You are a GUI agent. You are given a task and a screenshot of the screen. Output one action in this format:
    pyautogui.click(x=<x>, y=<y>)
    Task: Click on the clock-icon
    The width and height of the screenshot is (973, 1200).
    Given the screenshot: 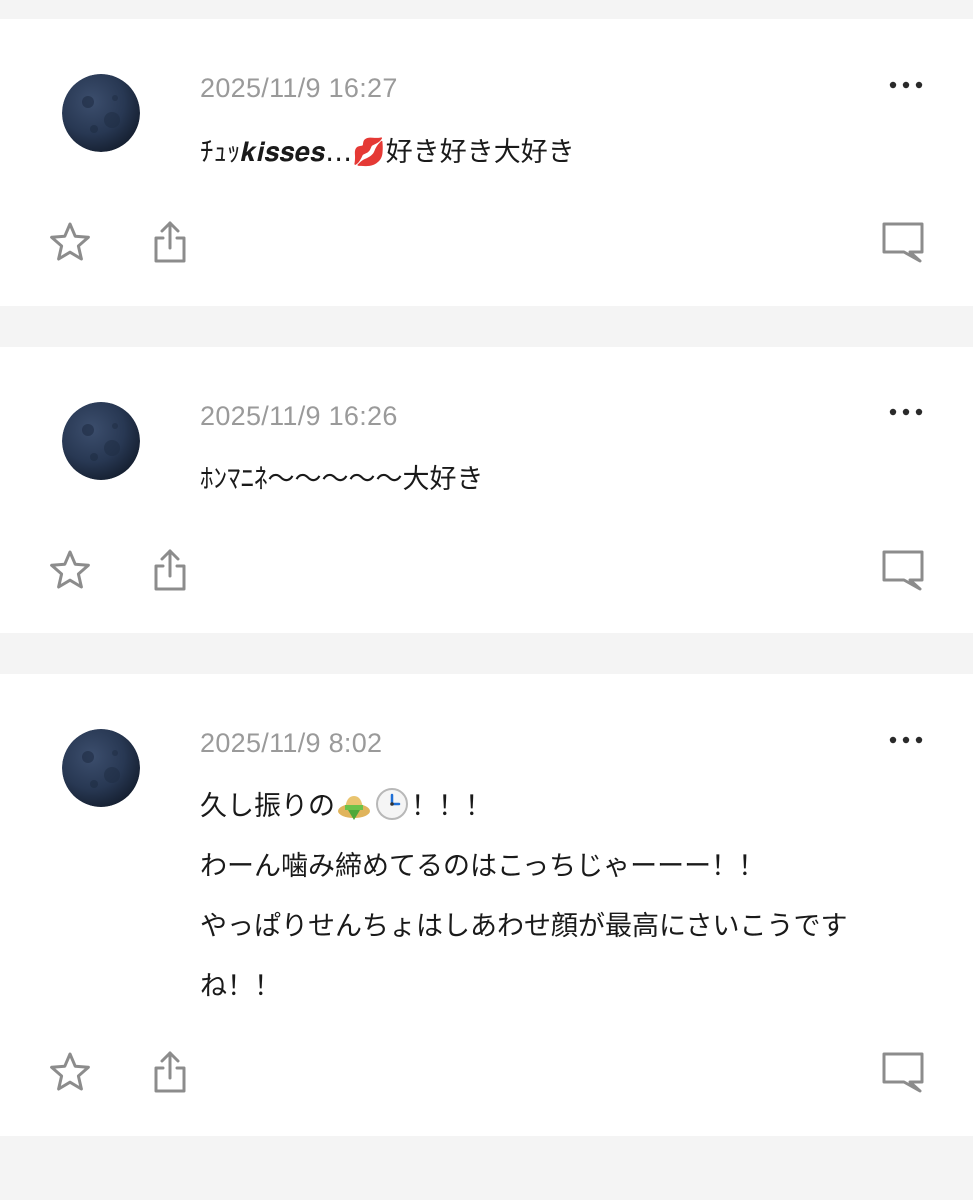 What is the action you would take?
    pyautogui.click(x=392, y=804)
    